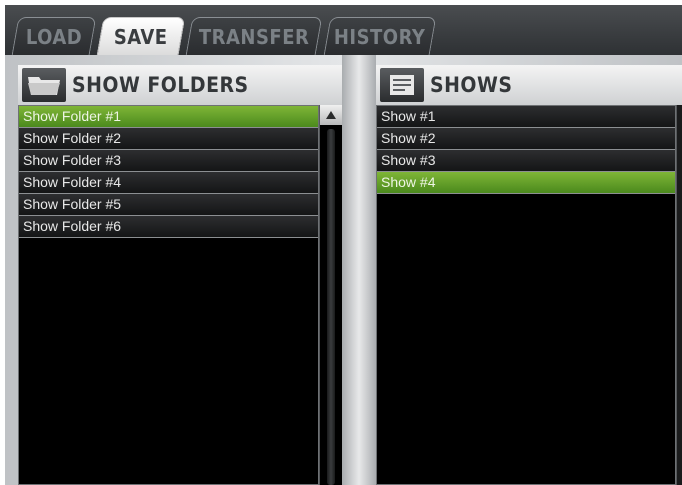 The width and height of the screenshot is (682, 485). I want to click on show-folders-header: SHOW FOLDERS, so click(180, 85).